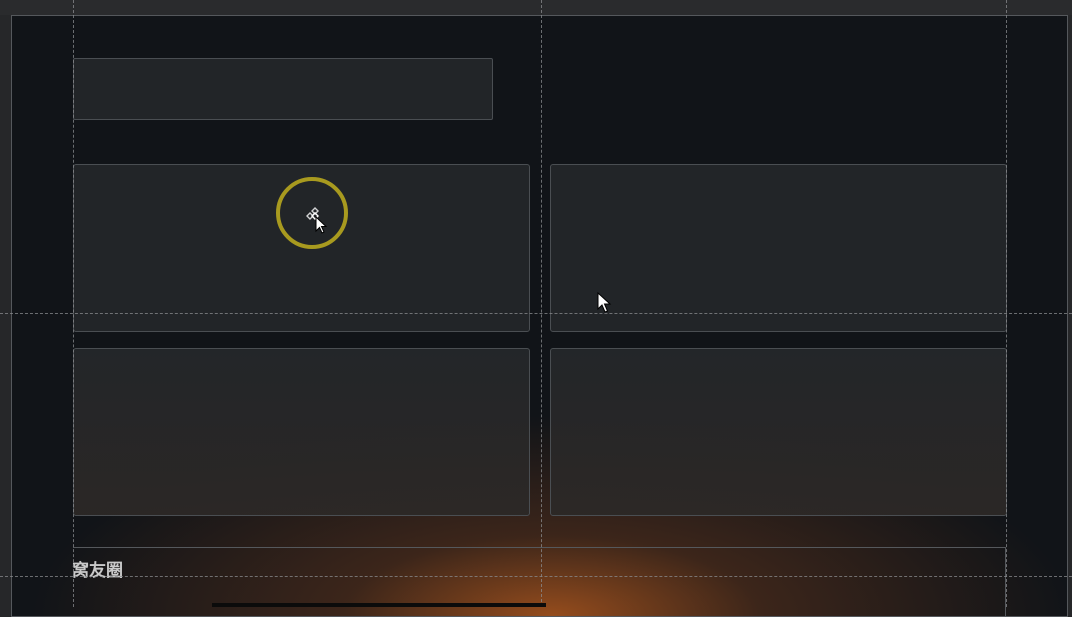 This screenshot has width=1072, height=617. I want to click on top-bar, so click(536, 7).